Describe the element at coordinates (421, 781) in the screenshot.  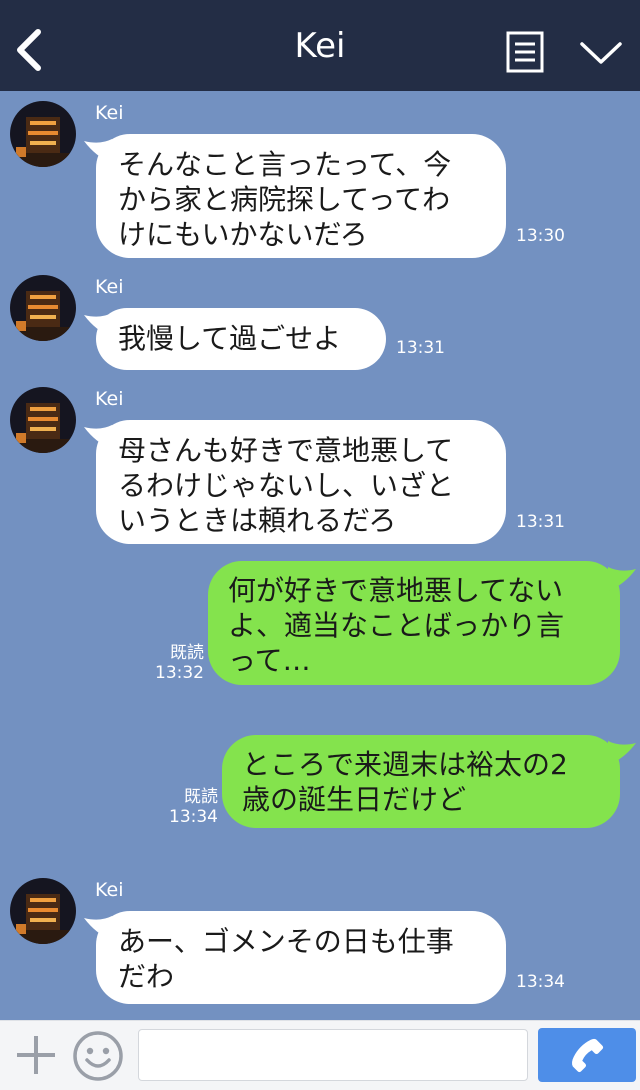
I see `outgoing-message: ところで来週末は裕太の2 歳の誕生日だけど` at that location.